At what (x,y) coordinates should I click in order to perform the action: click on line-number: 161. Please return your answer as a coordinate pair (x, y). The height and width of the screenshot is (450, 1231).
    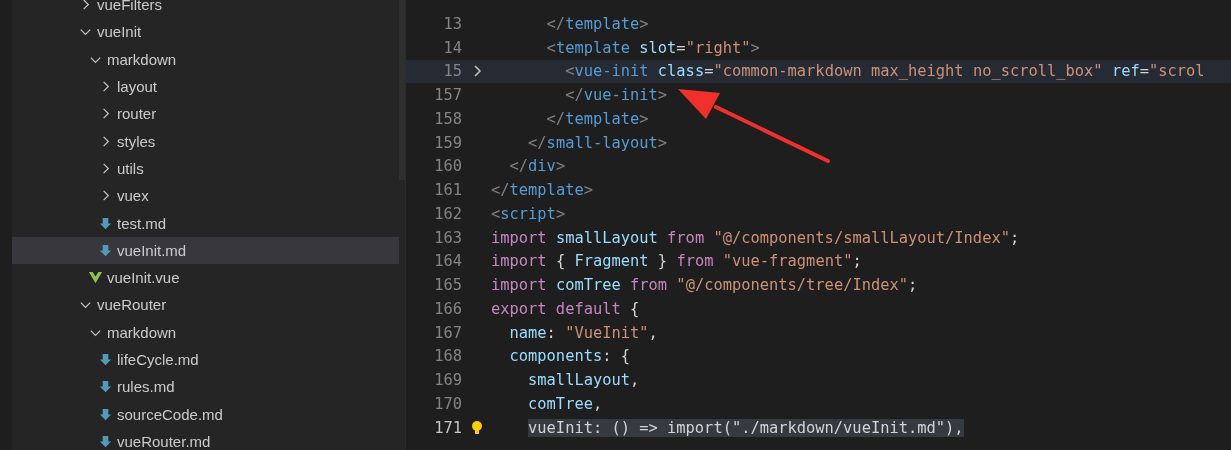
    Looking at the image, I should click on (447, 190).